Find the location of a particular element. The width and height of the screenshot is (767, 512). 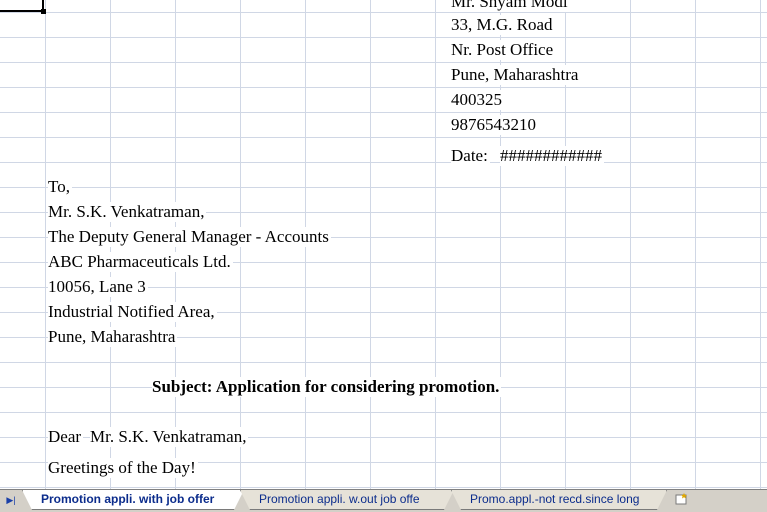

greeting-line: Greetings of the Day! is located at coordinates (123, 468).